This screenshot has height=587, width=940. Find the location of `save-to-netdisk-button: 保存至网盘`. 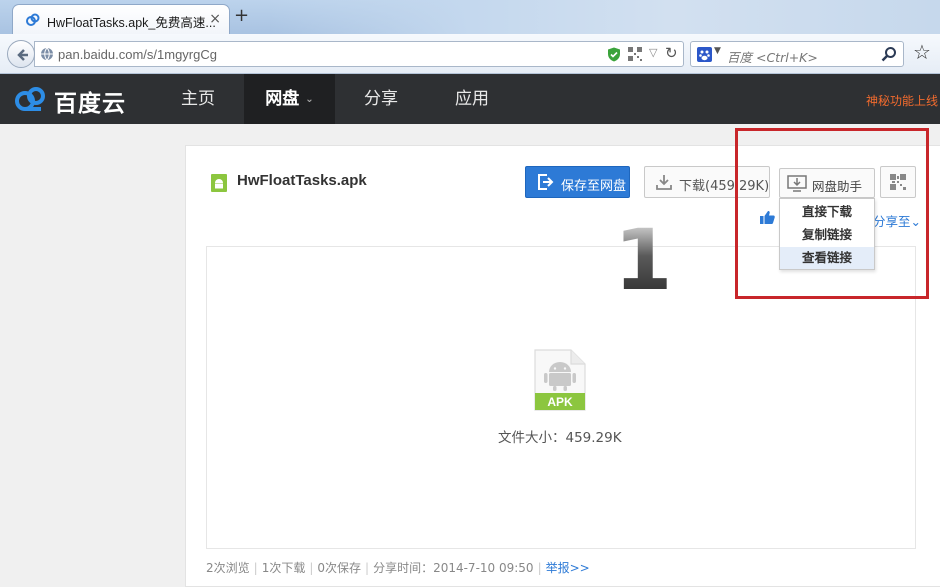

save-to-netdisk-button: 保存至网盘 is located at coordinates (577, 182).